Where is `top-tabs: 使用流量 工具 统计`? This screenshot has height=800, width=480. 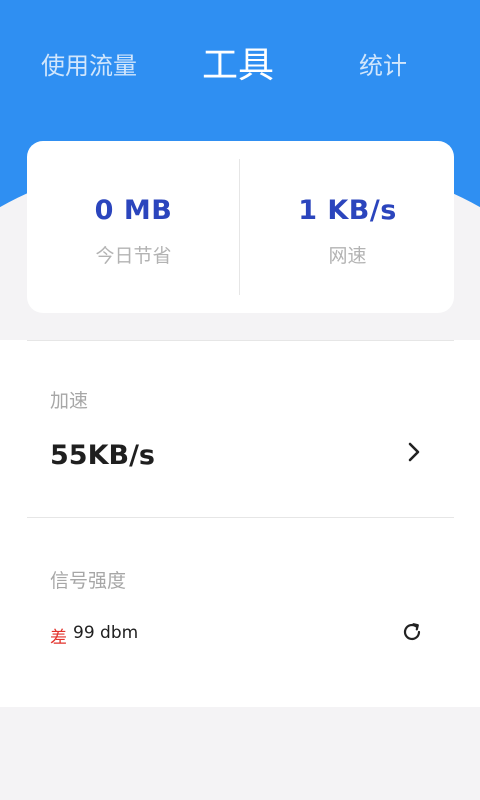
top-tabs: 使用流量 工具 统计 is located at coordinates (240, 69).